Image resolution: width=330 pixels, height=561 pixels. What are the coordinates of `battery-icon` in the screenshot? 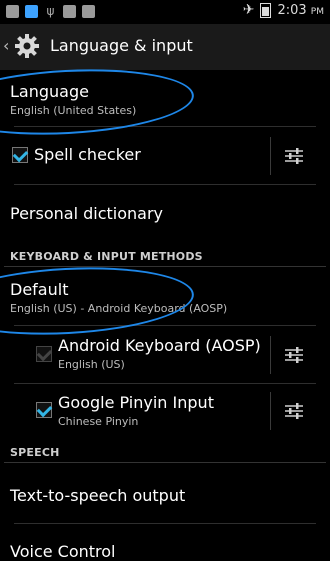 It's located at (266, 10).